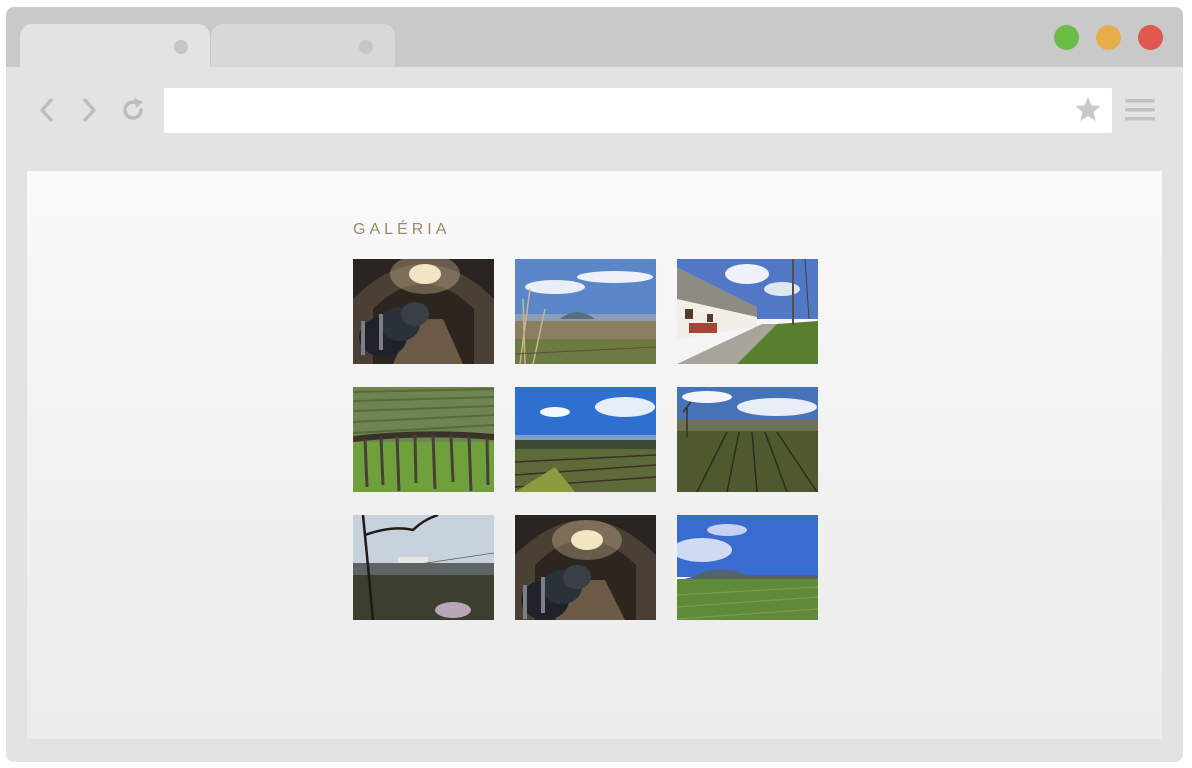 This screenshot has height=768, width=1192. What do you see at coordinates (133, 110) in the screenshot?
I see `reload-icon` at bounding box center [133, 110].